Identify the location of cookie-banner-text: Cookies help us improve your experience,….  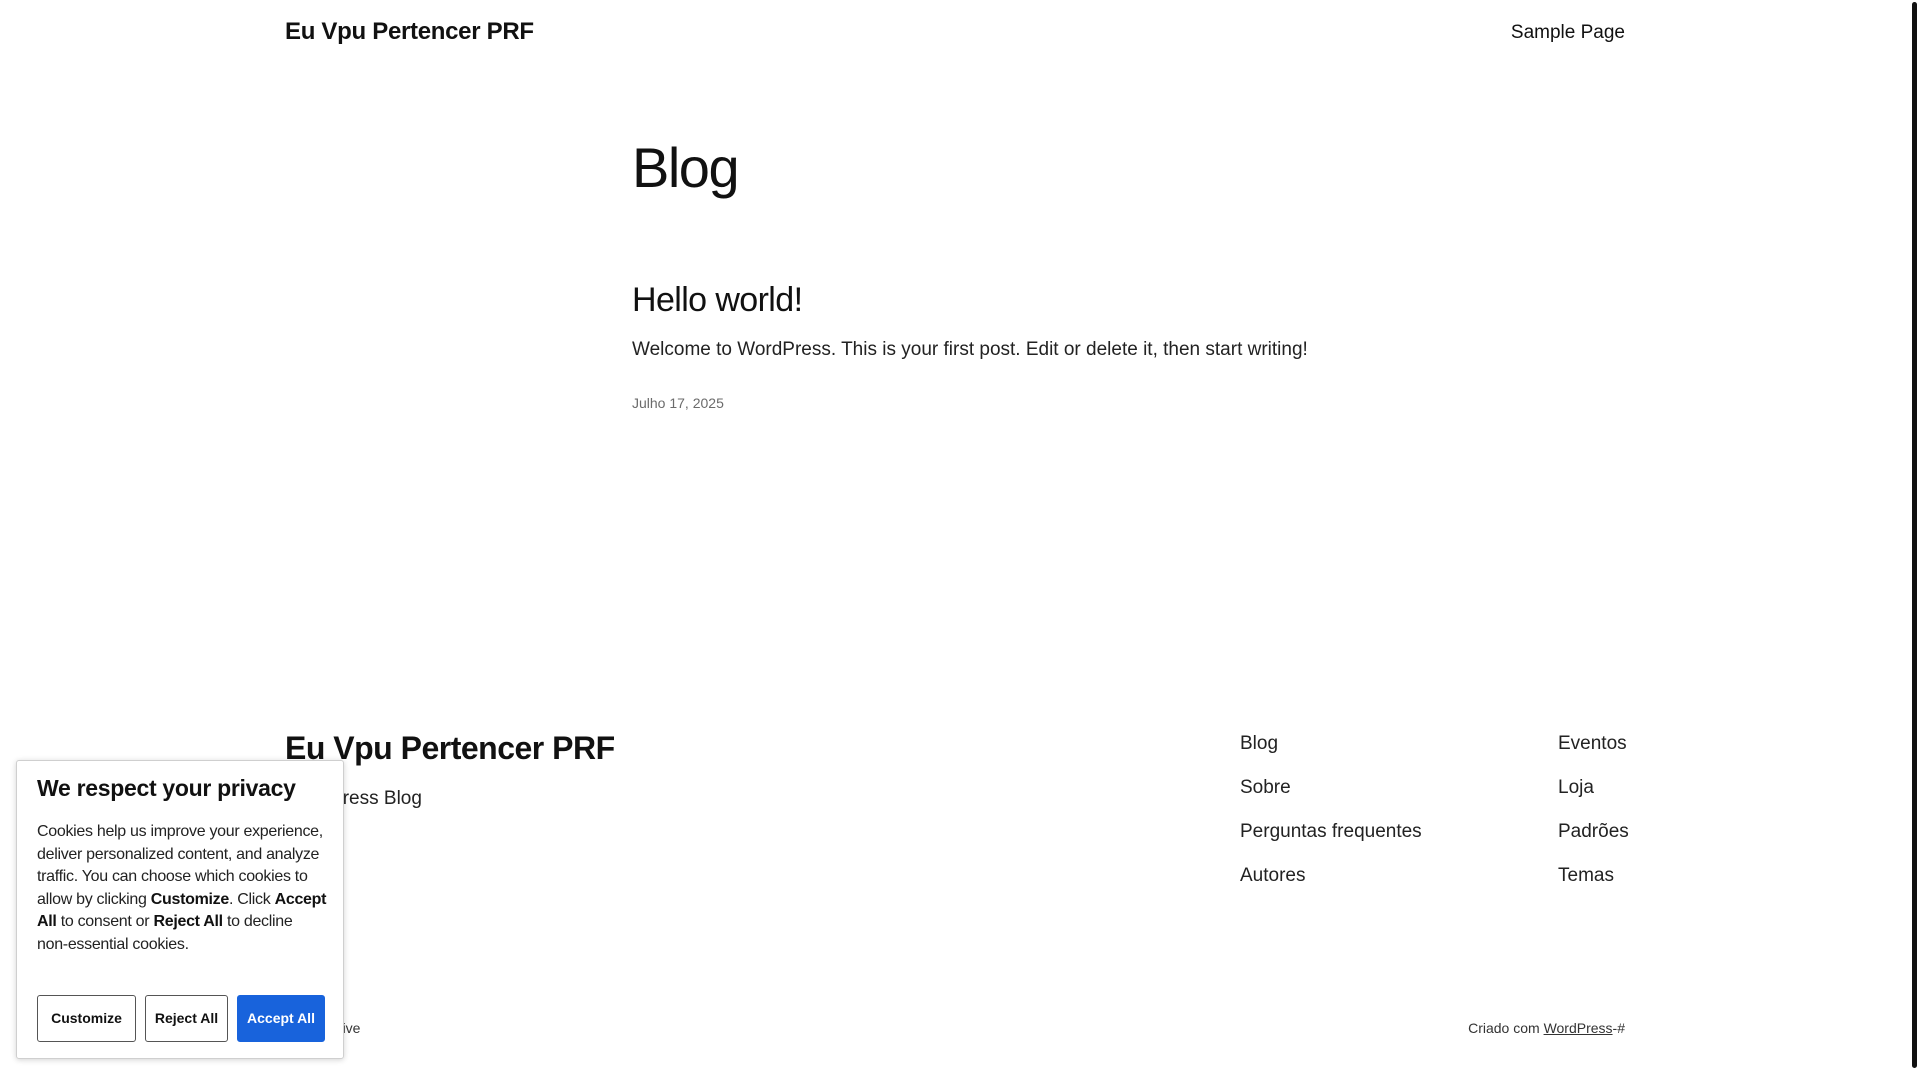
(182, 888).